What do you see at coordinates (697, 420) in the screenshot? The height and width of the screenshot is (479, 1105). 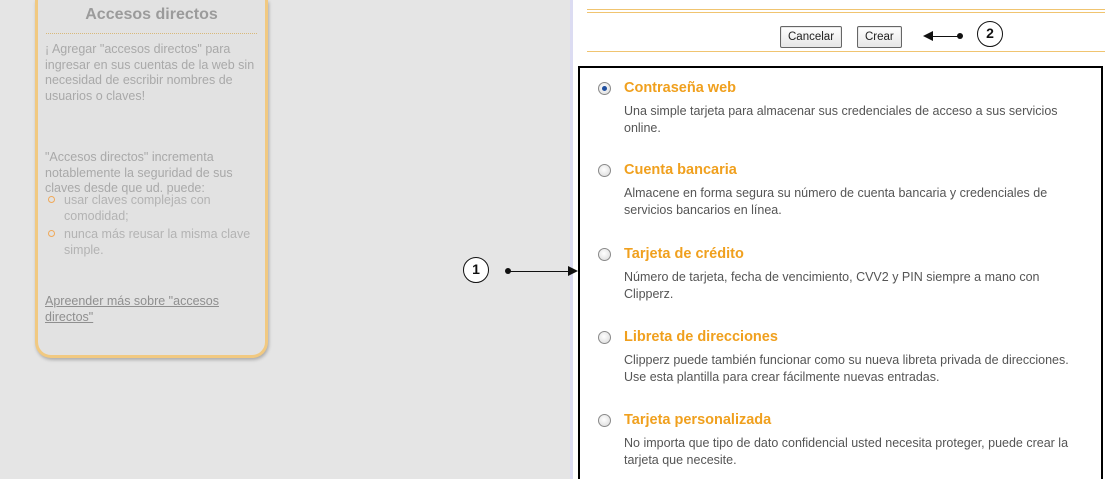 I see `template-title: Tarjeta personalizada` at bounding box center [697, 420].